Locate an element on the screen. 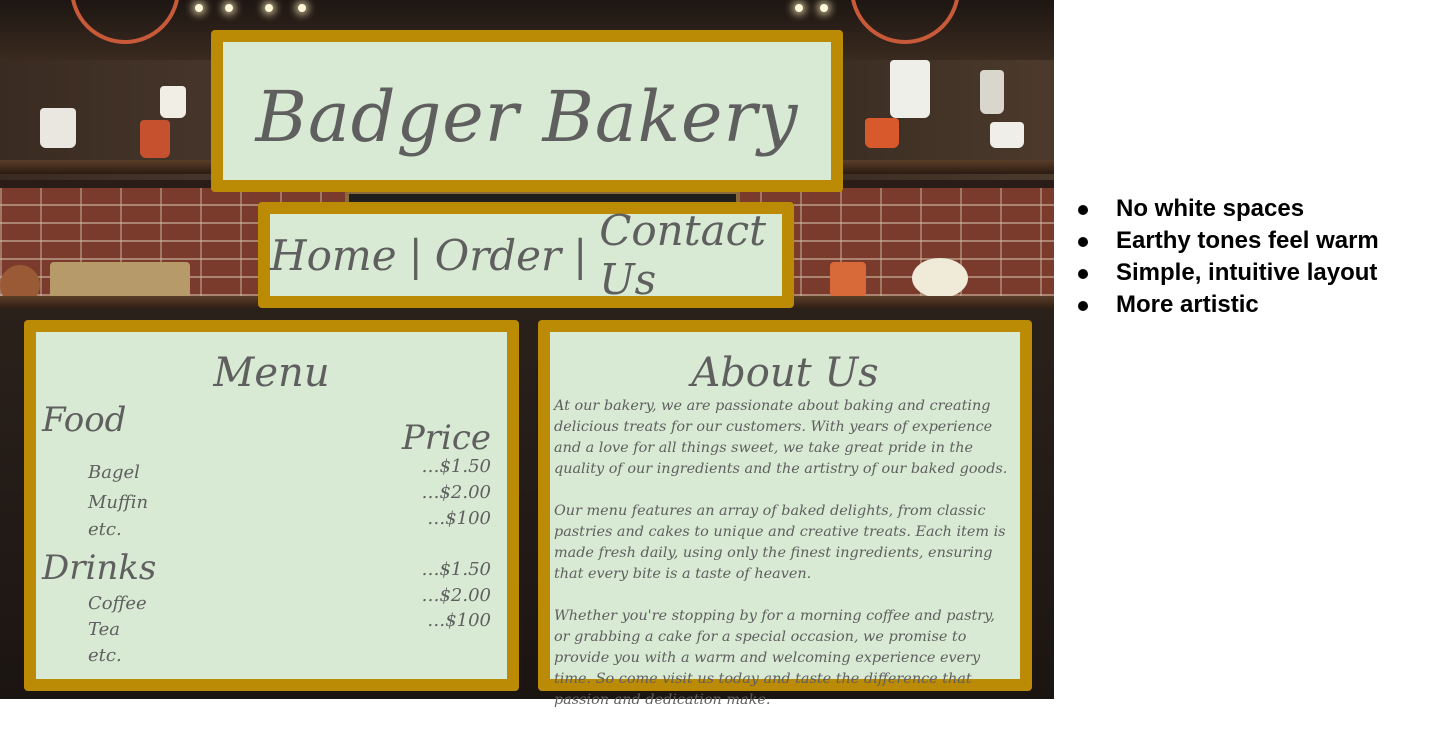 Image resolution: width=1436 pixels, height=732 pixels. nav-bar: Home | Order | Contact Us is located at coordinates (526, 255).